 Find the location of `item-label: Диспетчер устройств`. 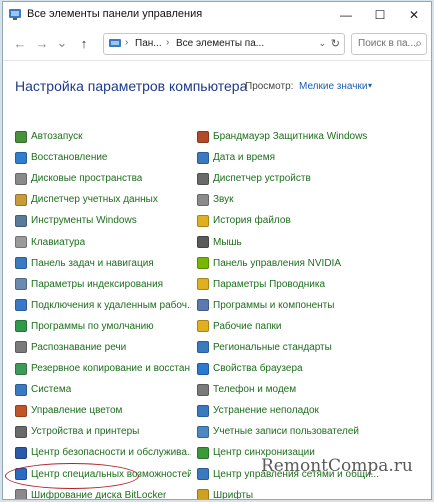

item-label: Диспетчер устройств is located at coordinates (262, 179).